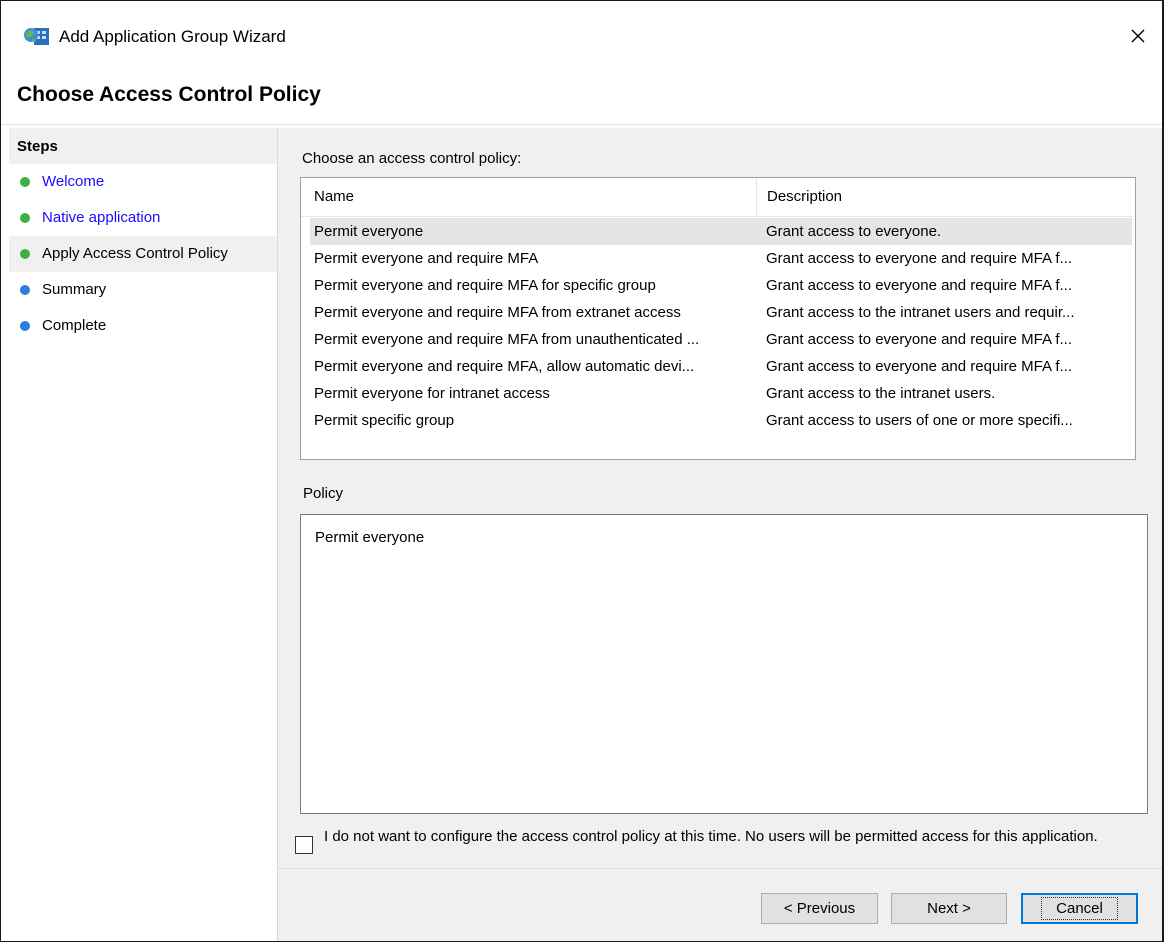  Describe the element at coordinates (172, 36) in the screenshot. I see `window-title: Add Application Group Wizard` at that location.